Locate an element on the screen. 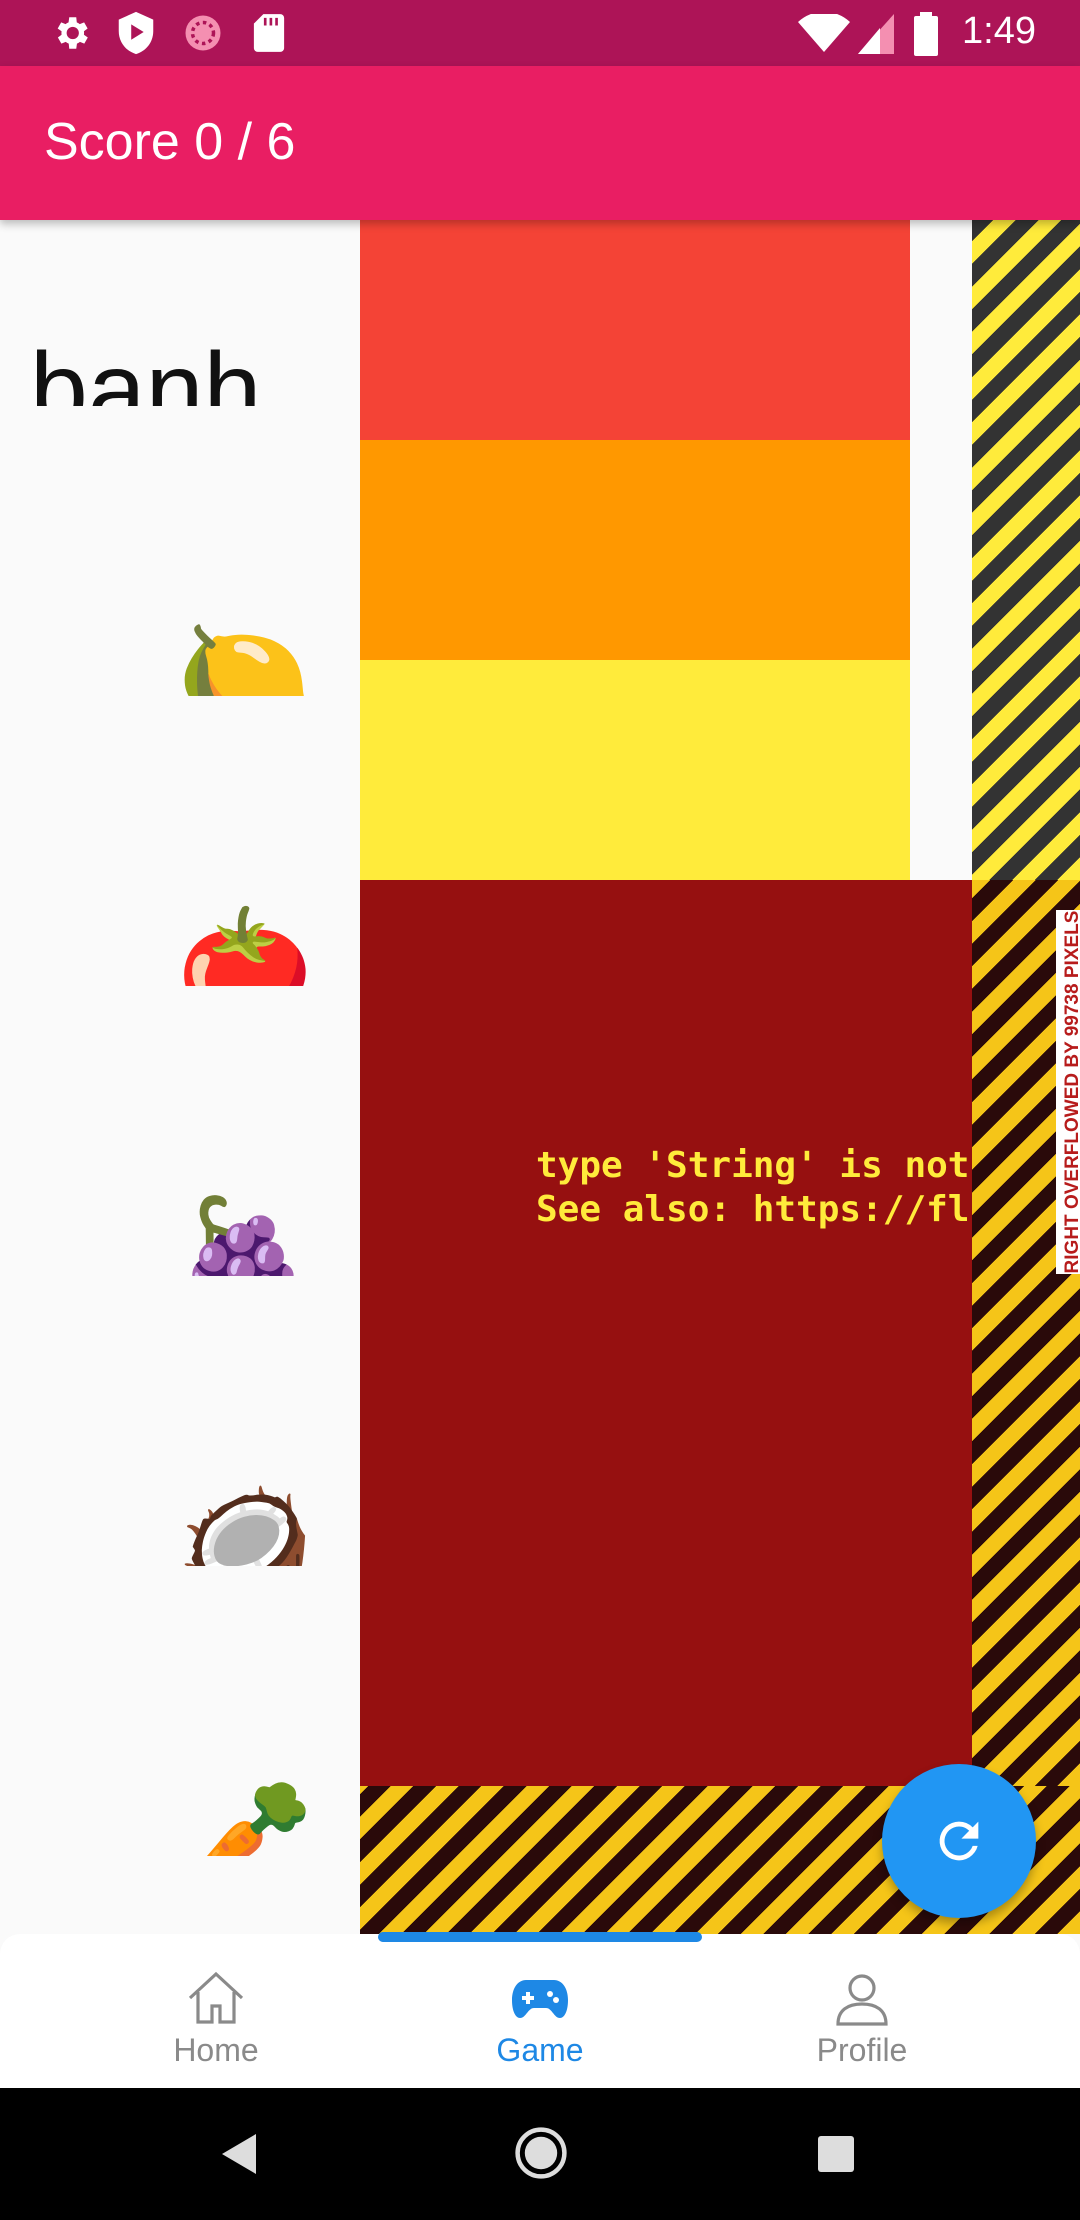  carrot-emoji: 🥕 is located at coordinates (245, 1811).